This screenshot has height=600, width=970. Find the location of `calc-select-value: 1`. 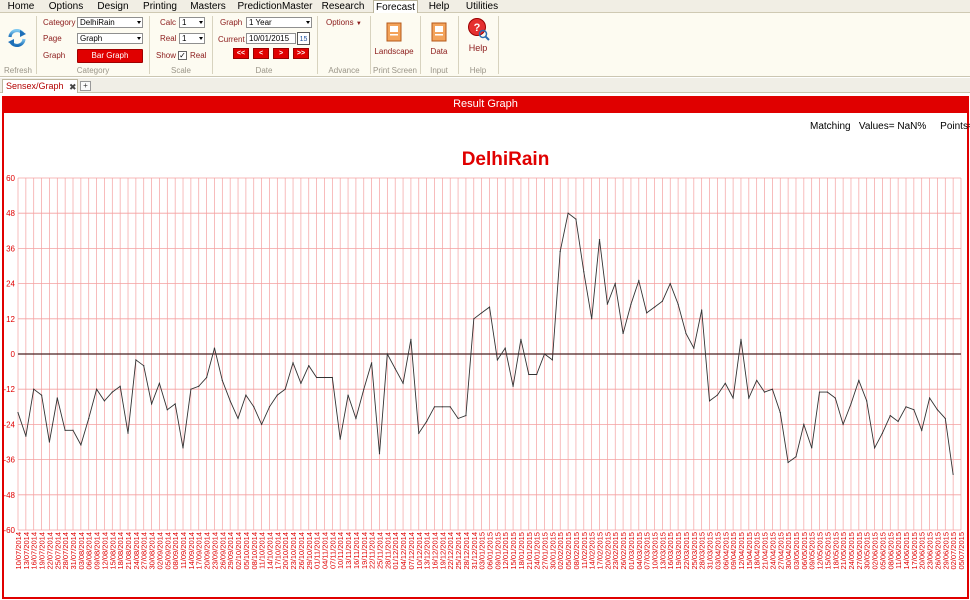

calc-select-value: 1 is located at coordinates (184, 22).